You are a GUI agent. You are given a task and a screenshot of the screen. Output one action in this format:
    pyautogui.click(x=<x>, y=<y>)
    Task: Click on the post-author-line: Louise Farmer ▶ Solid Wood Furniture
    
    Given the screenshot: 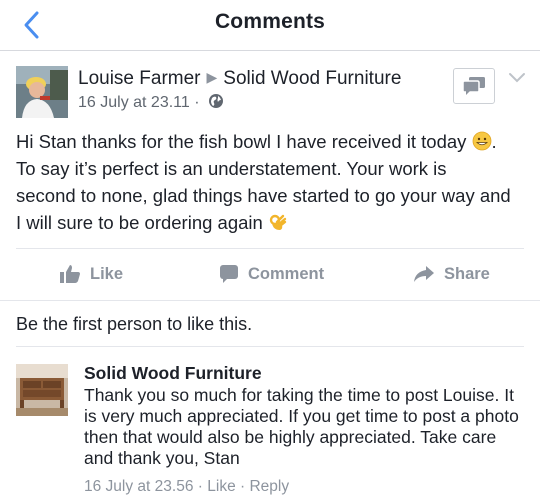 What is the action you would take?
    pyautogui.click(x=239, y=79)
    